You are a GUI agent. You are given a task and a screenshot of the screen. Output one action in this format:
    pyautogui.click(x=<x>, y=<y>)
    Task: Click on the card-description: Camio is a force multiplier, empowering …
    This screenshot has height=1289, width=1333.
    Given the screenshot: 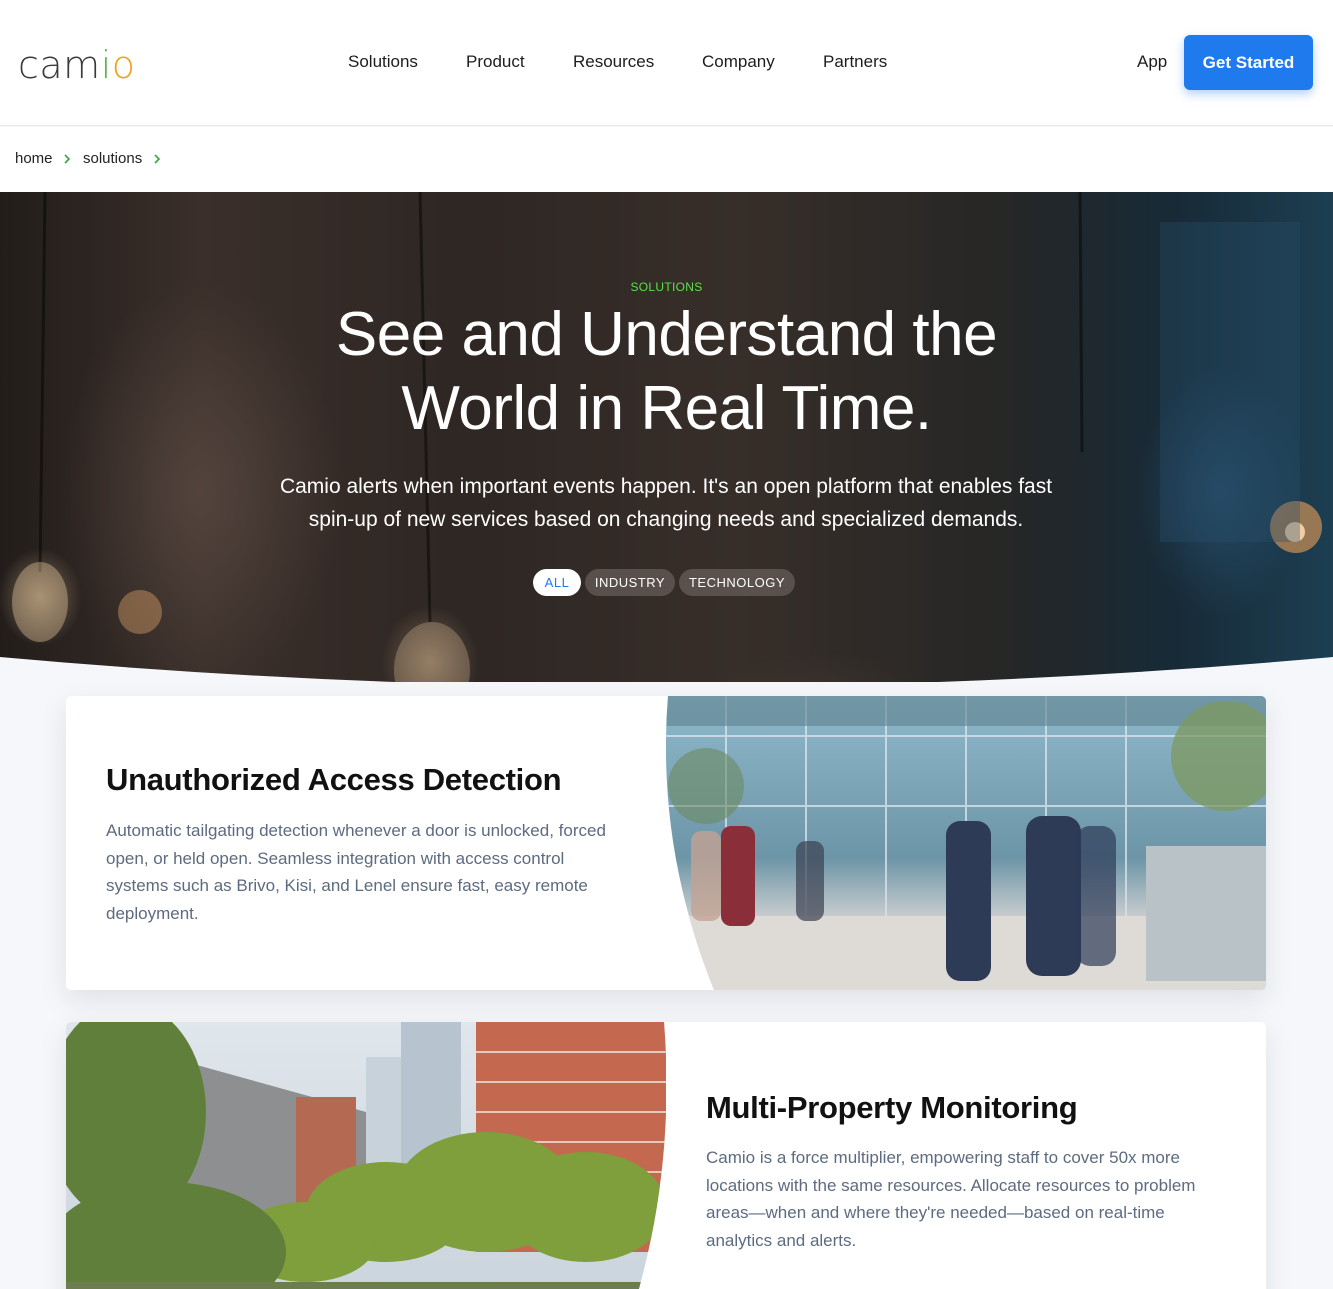 What is the action you would take?
    pyautogui.click(x=951, y=1199)
    